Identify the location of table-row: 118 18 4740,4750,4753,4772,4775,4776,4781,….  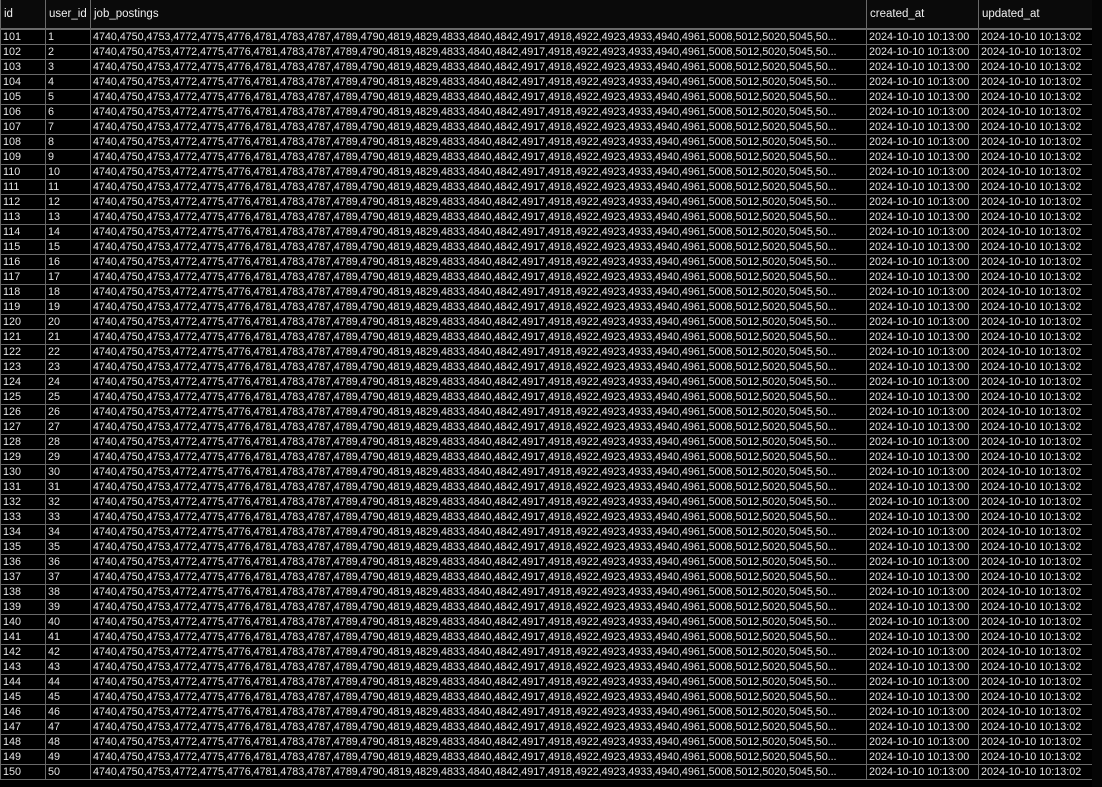
(546, 292).